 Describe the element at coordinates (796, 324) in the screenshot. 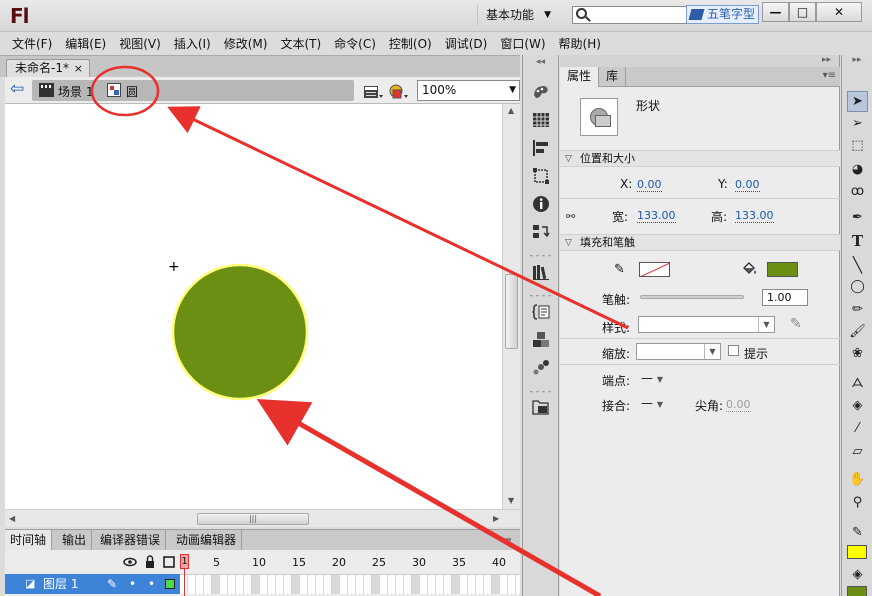

I see `edit-stroke-style-icon: ✎` at that location.